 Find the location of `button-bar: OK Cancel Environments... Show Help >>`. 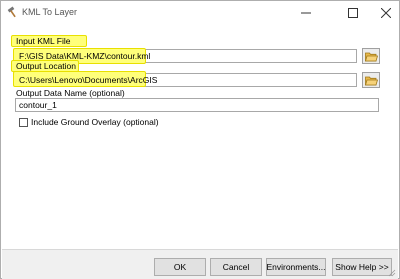

button-bar: OK Cancel Environments... Show Help >> is located at coordinates (200, 264).